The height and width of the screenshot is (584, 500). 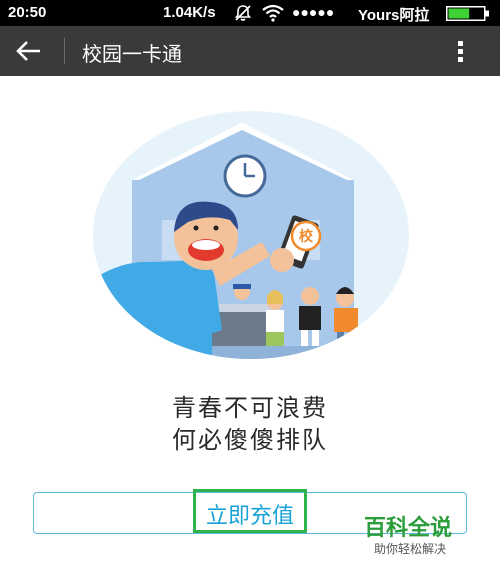 I want to click on network-speed: 1.04K/s, so click(x=189, y=12).